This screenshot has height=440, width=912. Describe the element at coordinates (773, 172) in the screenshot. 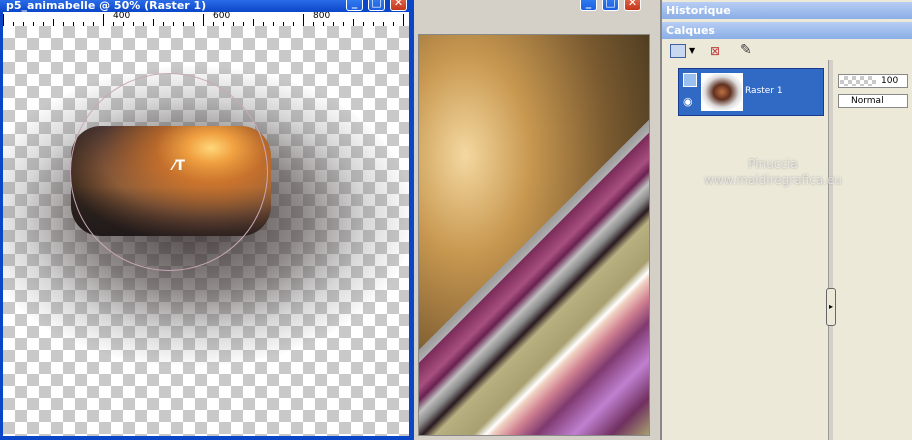

I see `watermark: Pinuccia www.maldiregrafica.eu` at that location.